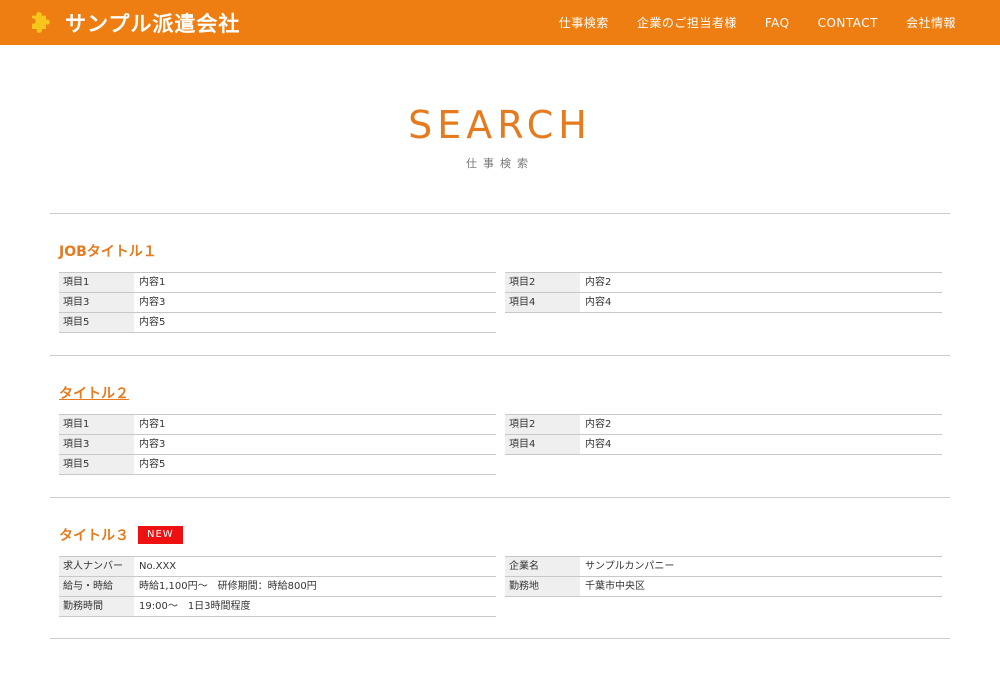 Image resolution: width=1000 pixels, height=677 pixels. What do you see at coordinates (41, 22) in the screenshot?
I see `puzzle-icon` at bounding box center [41, 22].